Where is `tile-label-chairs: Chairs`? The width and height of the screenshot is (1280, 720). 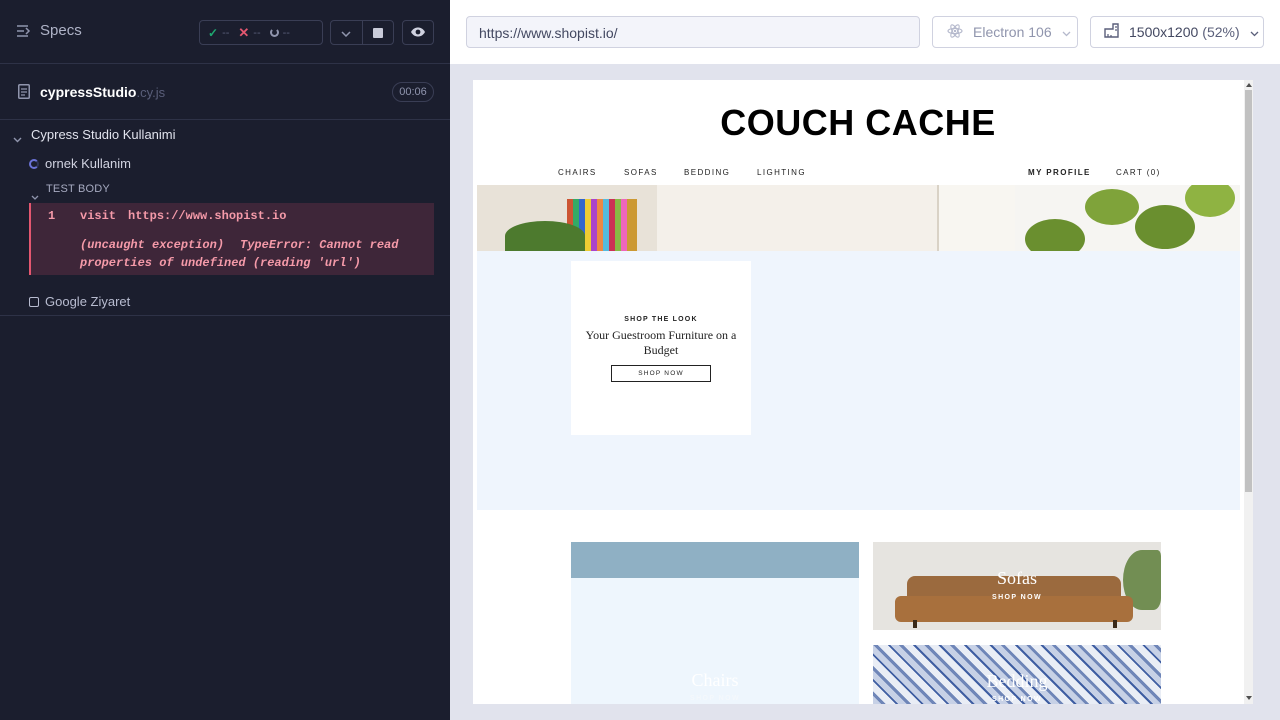
tile-label-chairs: Chairs is located at coordinates (715, 680).